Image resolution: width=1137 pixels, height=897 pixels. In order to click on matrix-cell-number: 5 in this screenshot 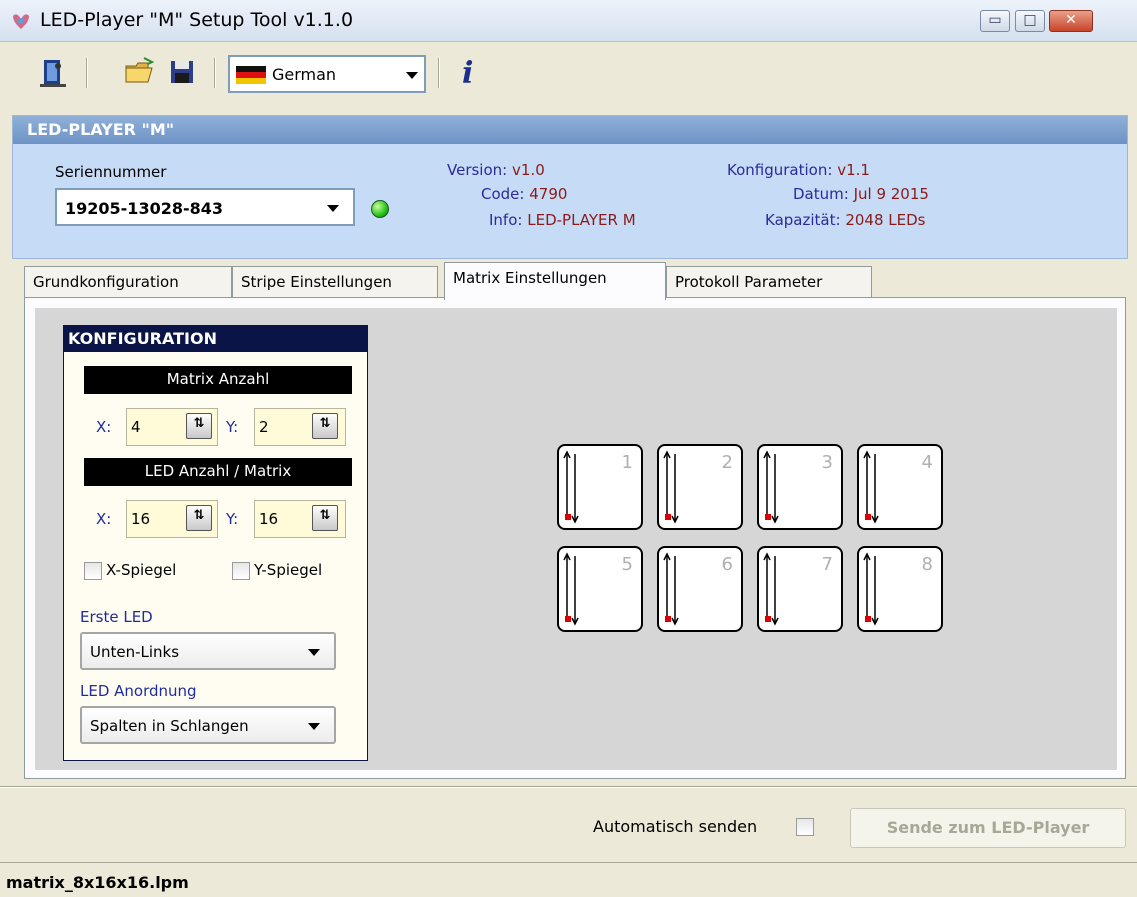, I will do `click(627, 564)`.